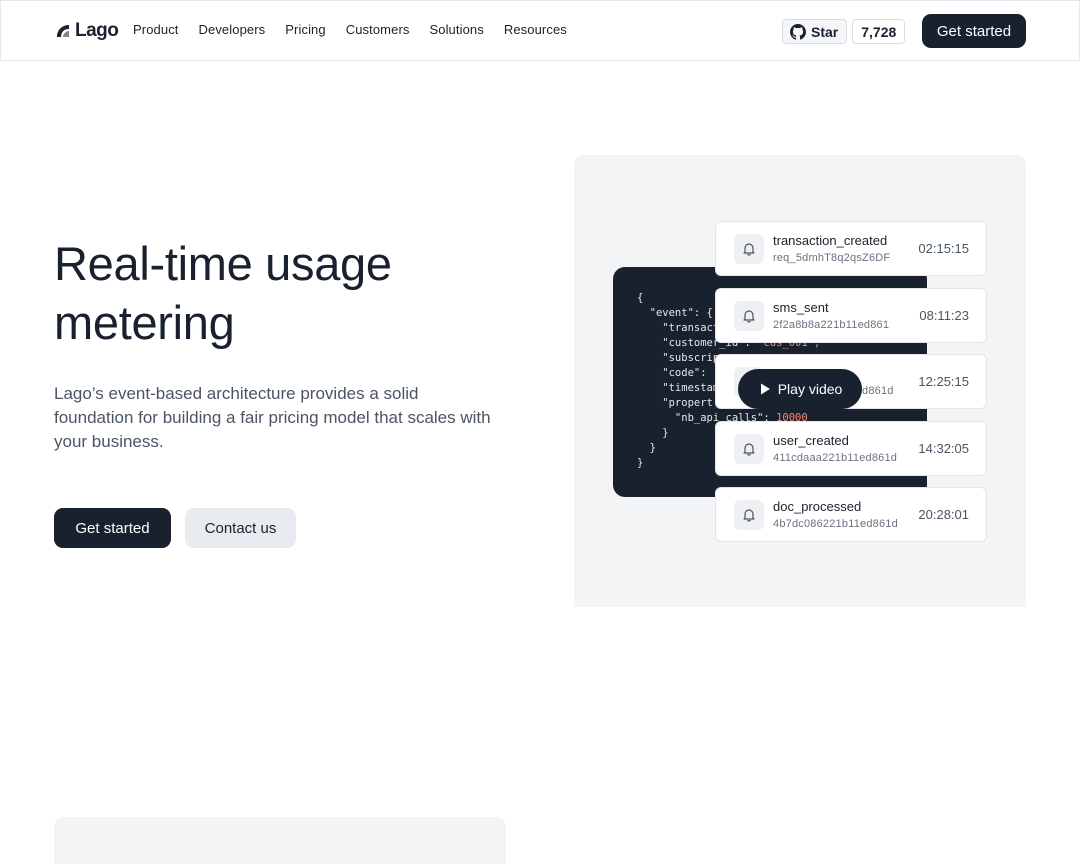 The image size is (1080, 864). Describe the element at coordinates (675, 313) in the screenshot. I see `code-line: "event": {` at that location.